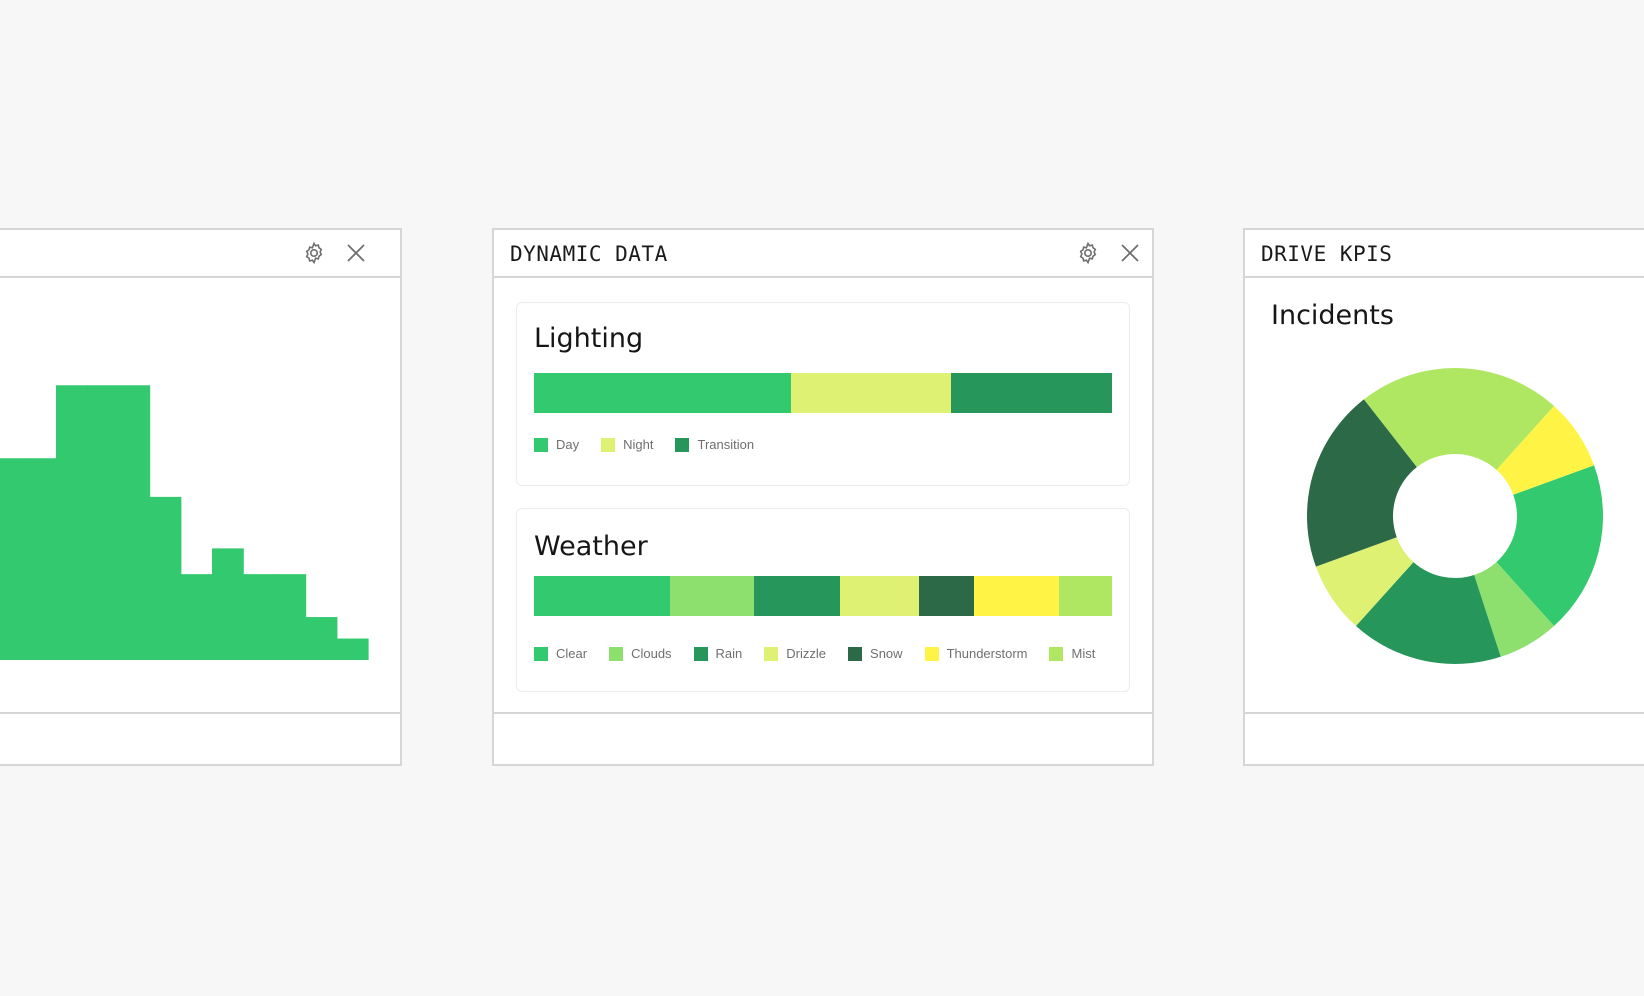 This screenshot has width=1644, height=996. I want to click on weather-stacked-bar, so click(823, 596).